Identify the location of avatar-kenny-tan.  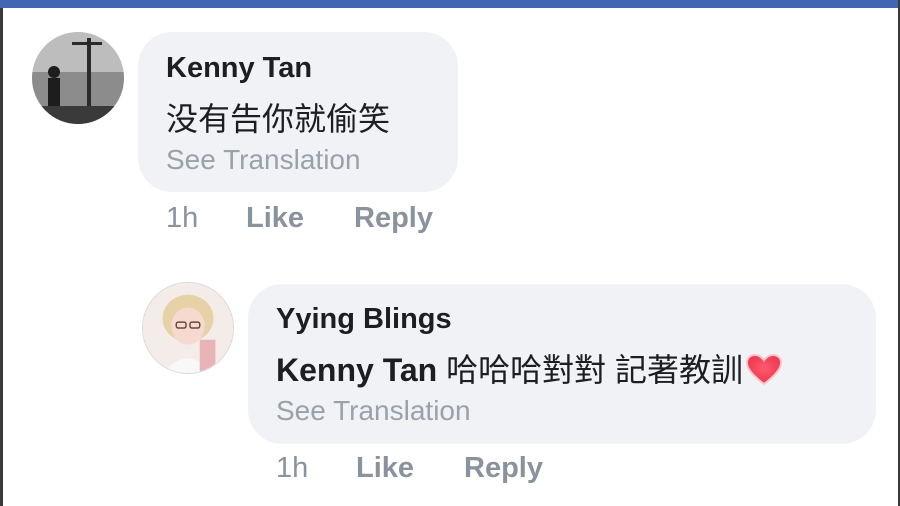
(78, 78).